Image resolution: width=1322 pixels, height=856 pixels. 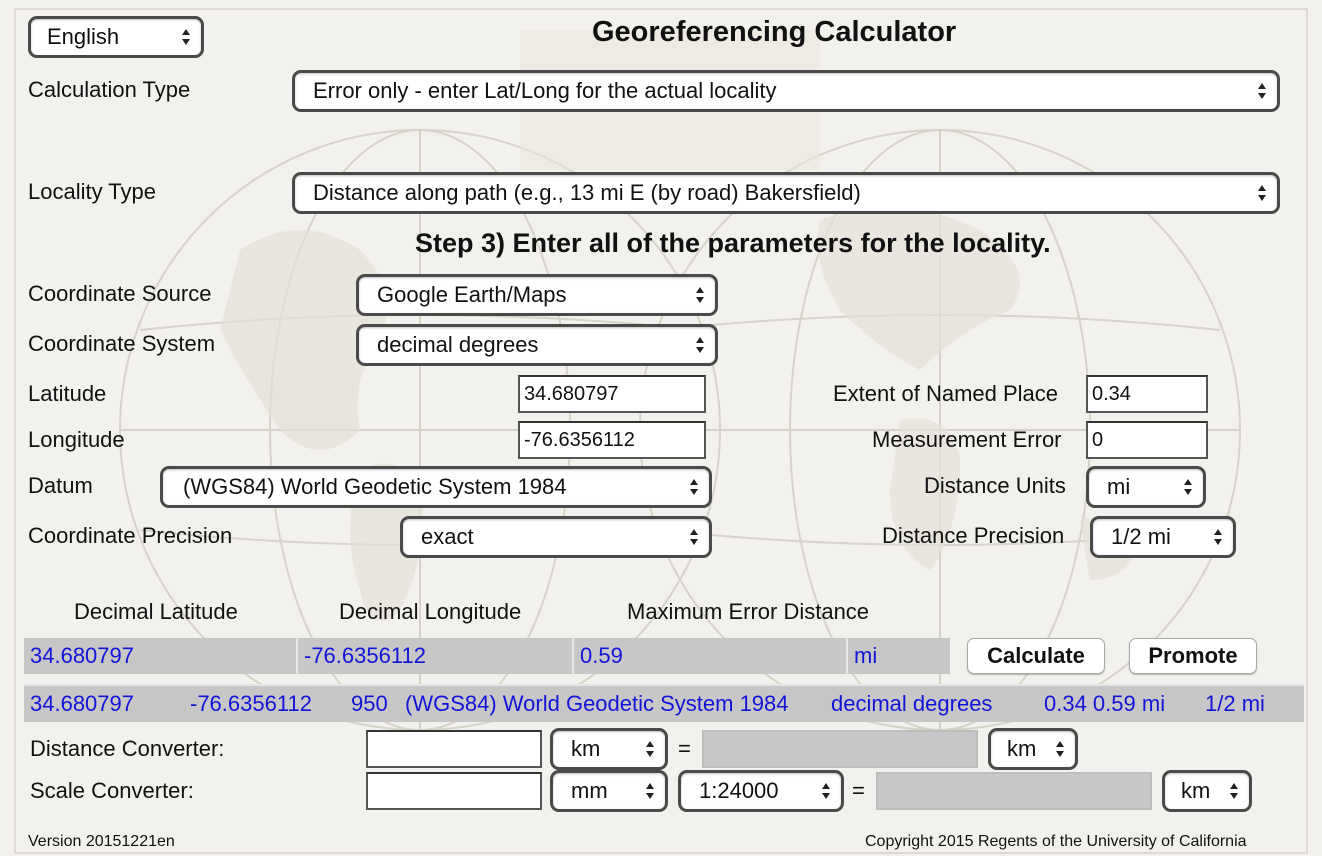 I want to click on summary-latitude: 34.680797, so click(x=82, y=703).